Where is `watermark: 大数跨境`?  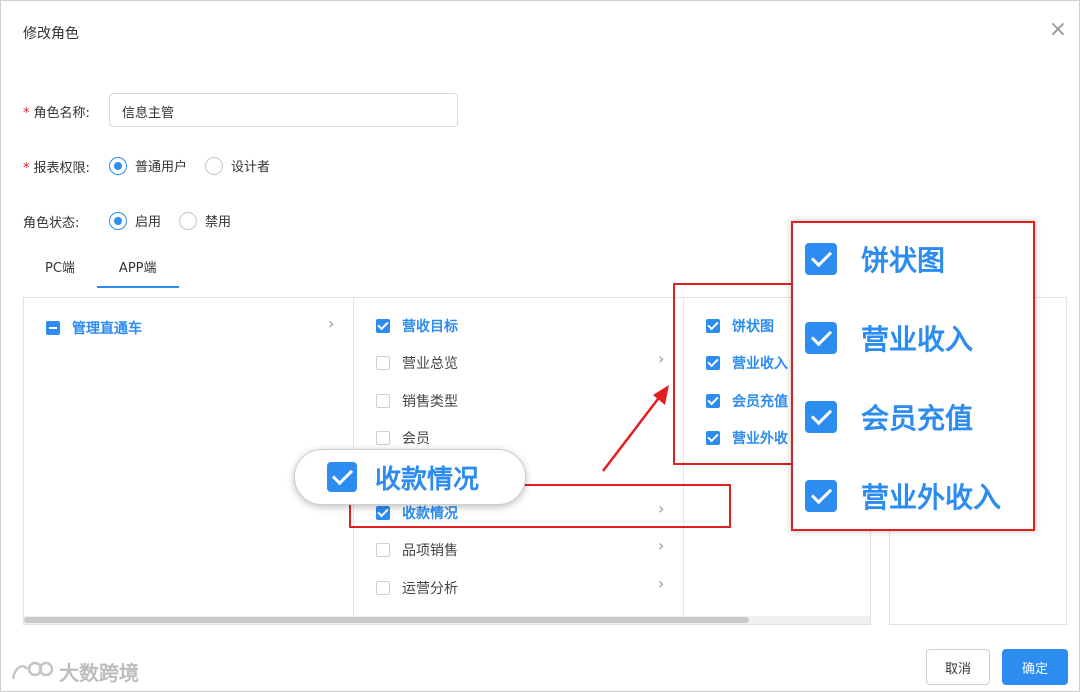
watermark: 大数跨境 is located at coordinates (74, 671).